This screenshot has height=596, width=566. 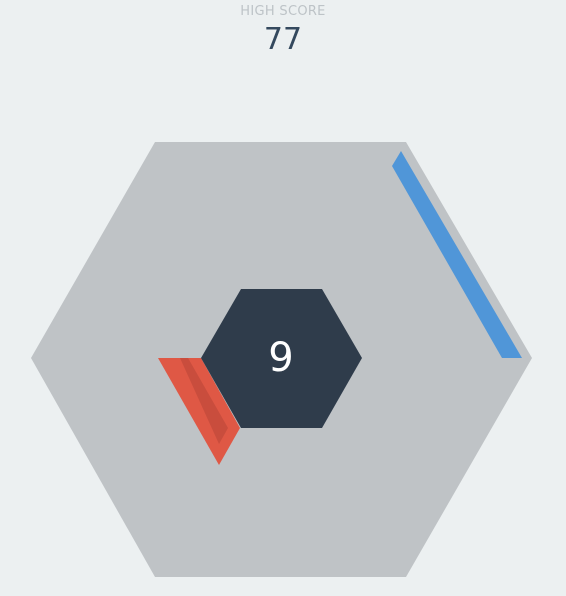 What do you see at coordinates (280, 358) in the screenshot?
I see `current-score: 9` at bounding box center [280, 358].